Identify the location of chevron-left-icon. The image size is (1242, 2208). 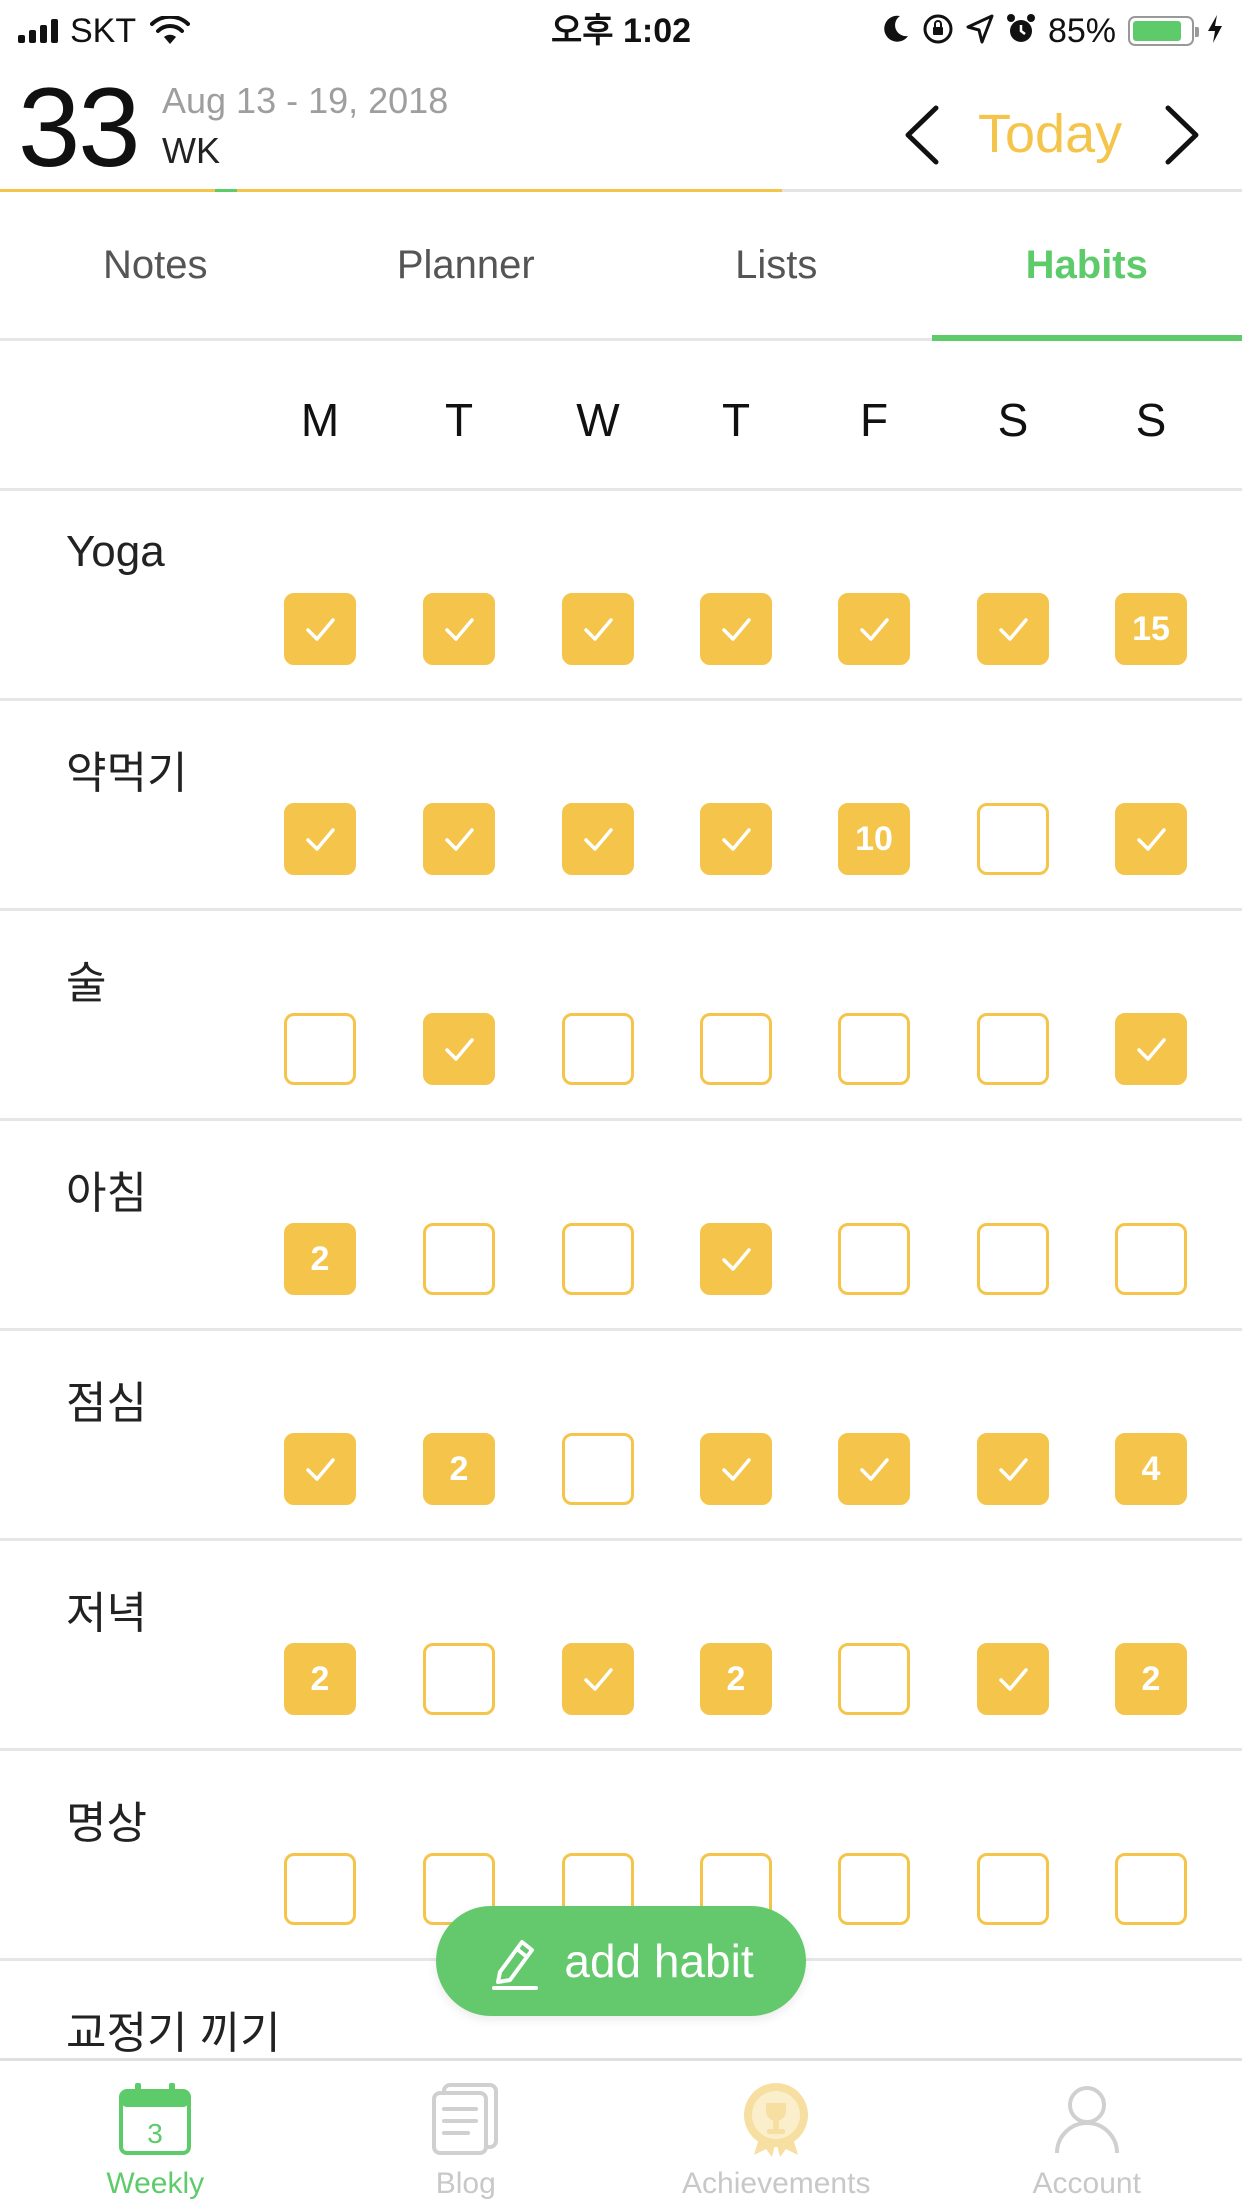
(922, 135).